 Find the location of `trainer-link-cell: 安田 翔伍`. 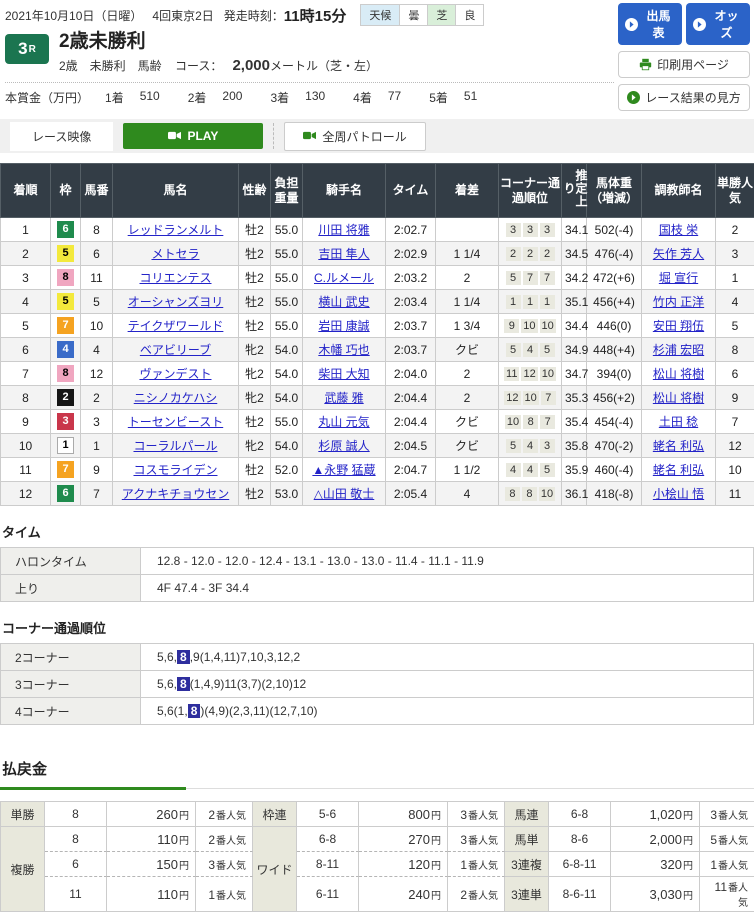

trainer-link-cell: 安田 翔伍 is located at coordinates (679, 326).